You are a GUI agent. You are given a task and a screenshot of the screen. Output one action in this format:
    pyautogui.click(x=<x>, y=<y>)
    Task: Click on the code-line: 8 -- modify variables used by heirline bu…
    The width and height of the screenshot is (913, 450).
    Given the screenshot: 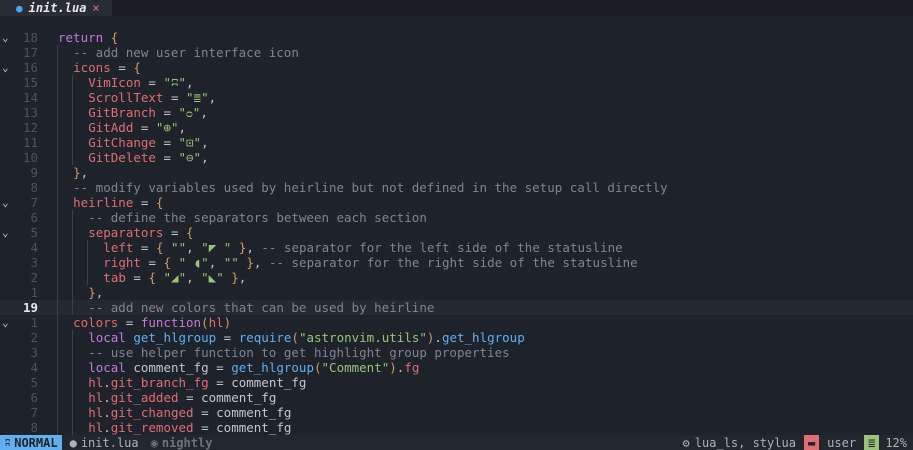 What is the action you would take?
    pyautogui.click(x=456, y=187)
    